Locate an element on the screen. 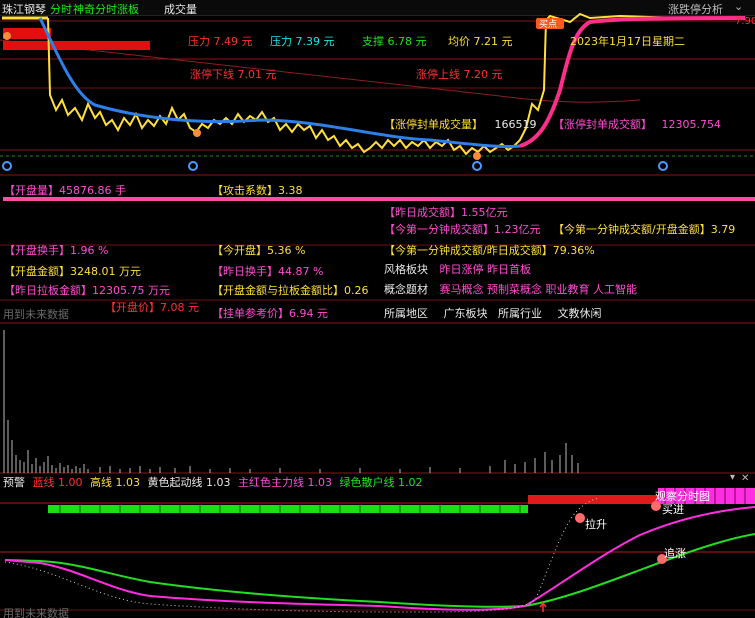  open-turnover: 【开盘换手】1.96 % is located at coordinates (56, 250).